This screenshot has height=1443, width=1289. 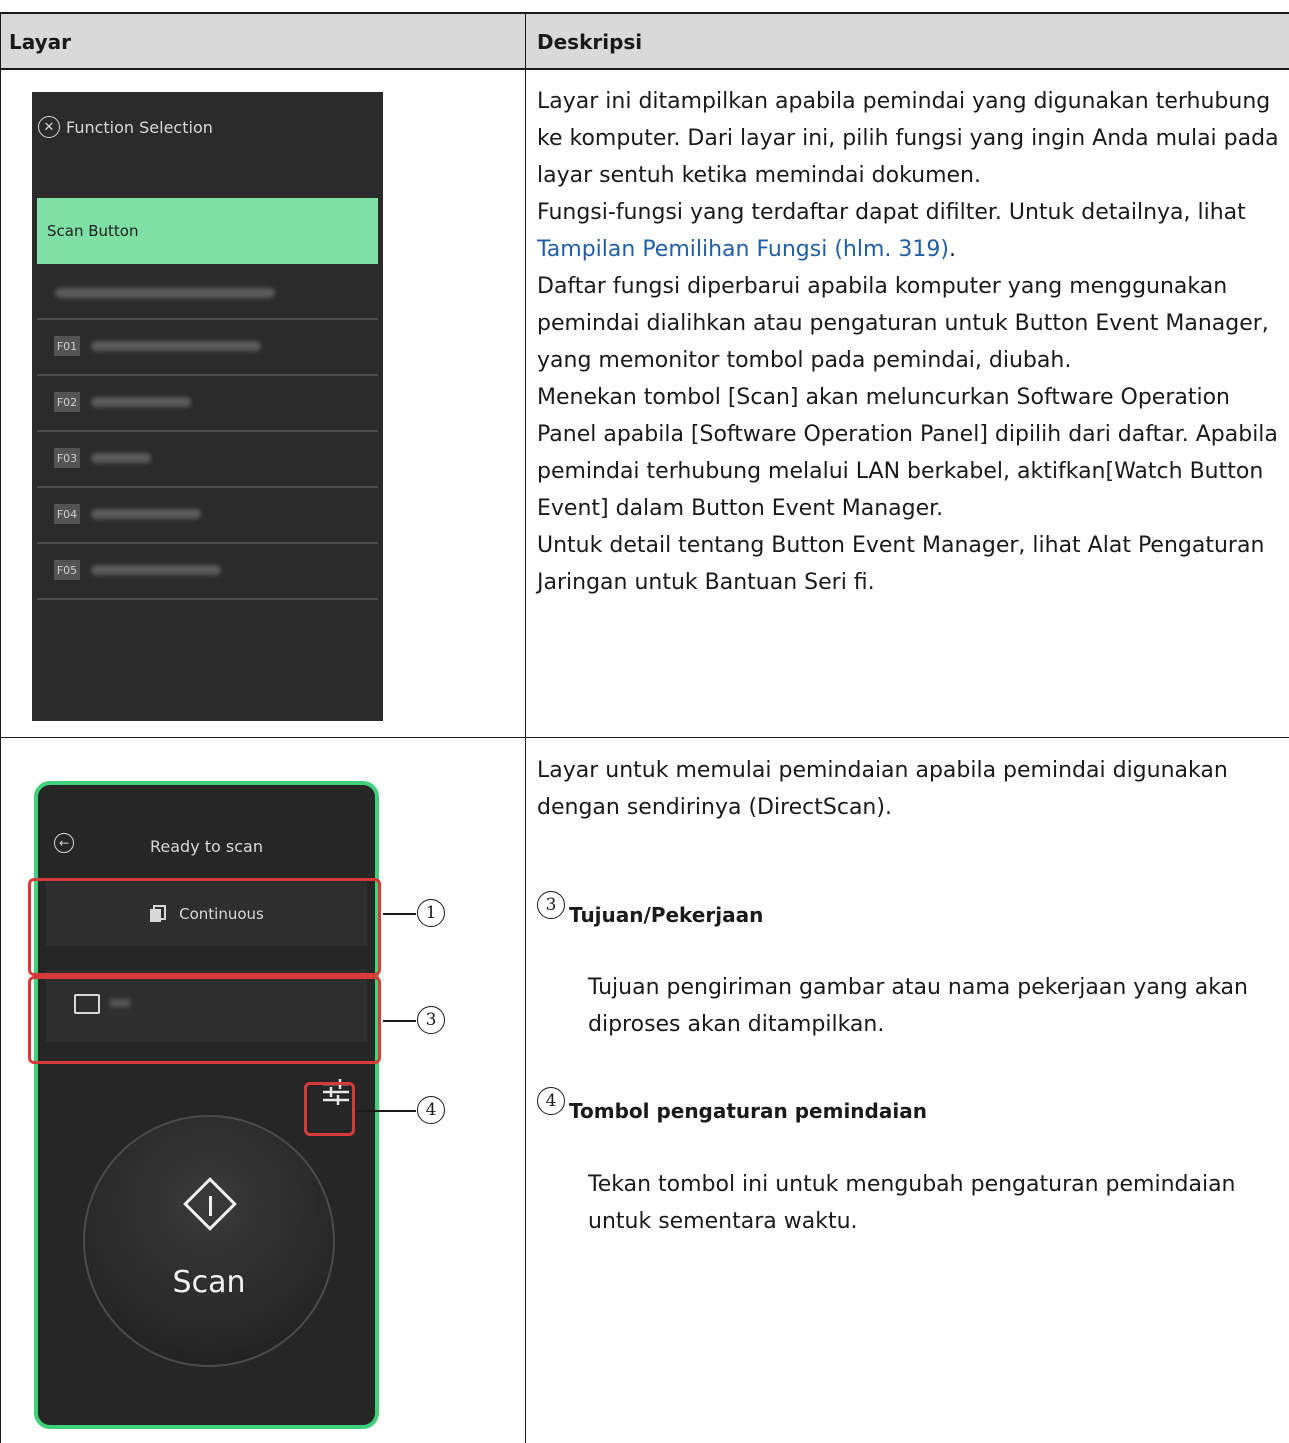 I want to click on row-divider, so click(x=644, y=737).